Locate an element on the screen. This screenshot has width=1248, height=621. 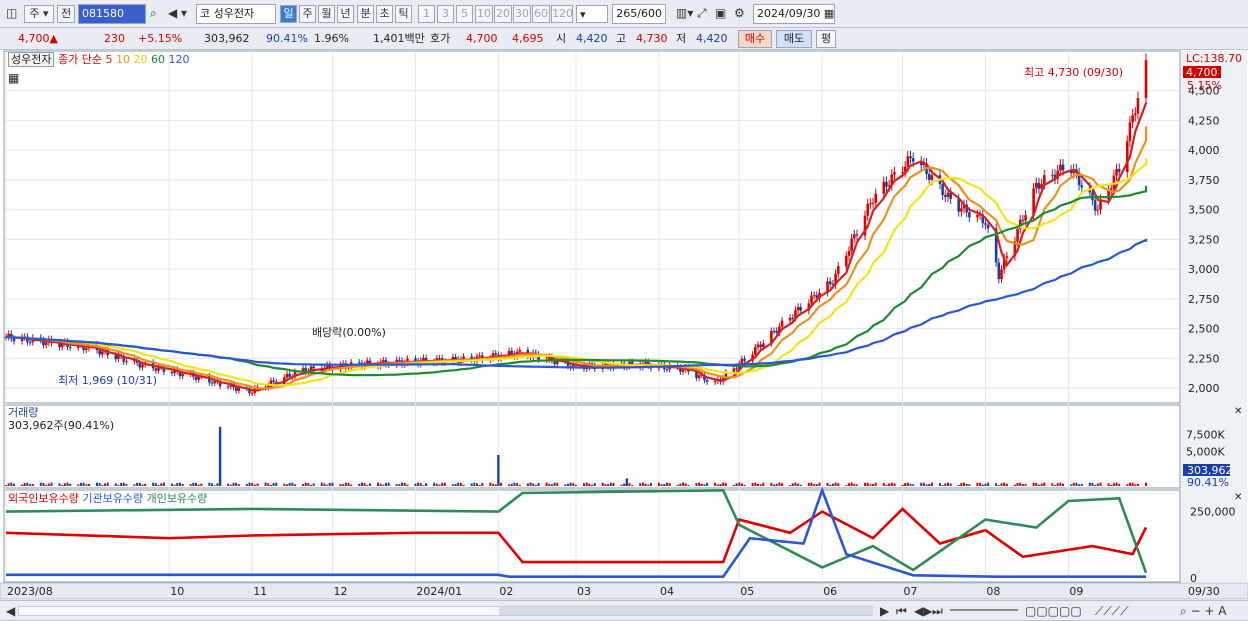
period-second-button: 초 is located at coordinates (384, 14).